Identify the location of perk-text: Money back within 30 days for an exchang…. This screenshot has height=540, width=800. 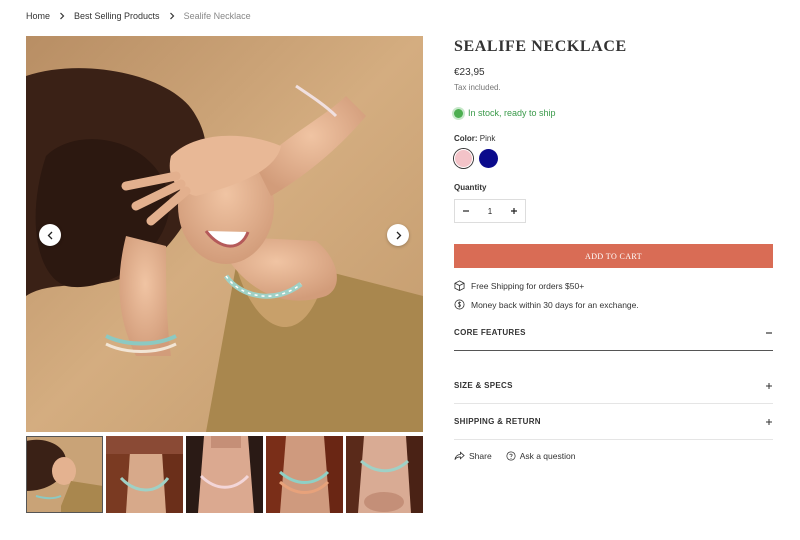
(555, 304).